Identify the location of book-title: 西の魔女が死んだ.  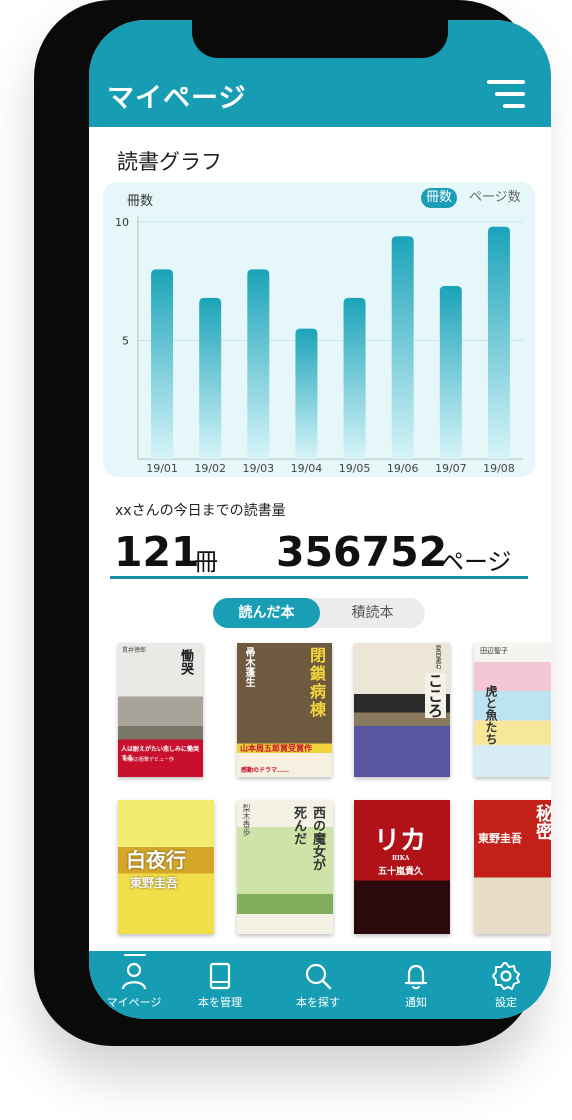
(308, 838).